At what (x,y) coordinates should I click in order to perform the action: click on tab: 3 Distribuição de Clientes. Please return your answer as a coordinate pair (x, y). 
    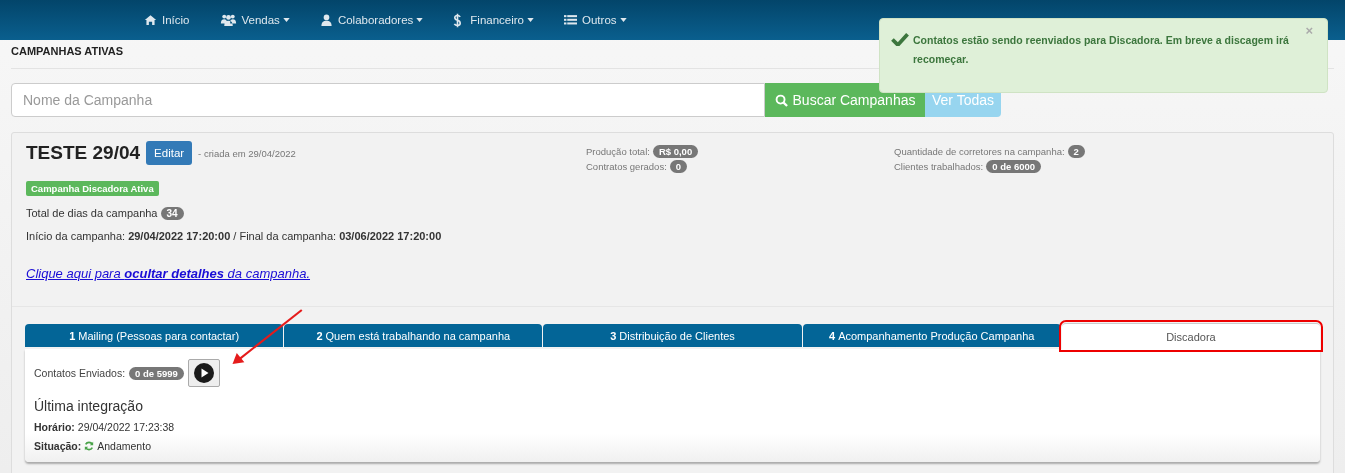
    Looking at the image, I should click on (672, 335).